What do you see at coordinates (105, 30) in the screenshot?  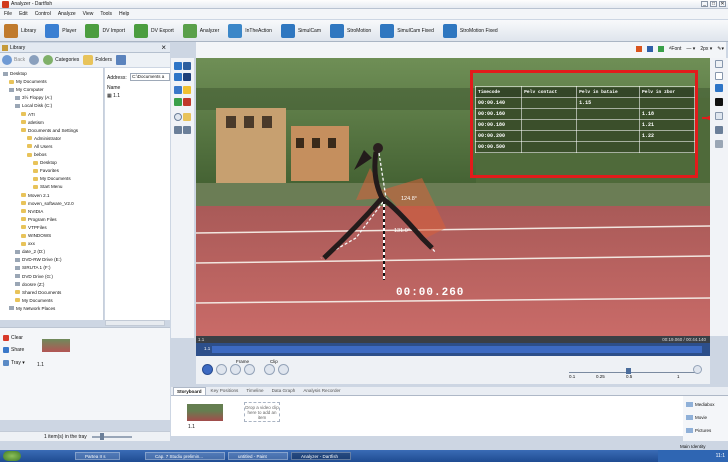 I see `dv-import-button: DV Import` at bounding box center [105, 30].